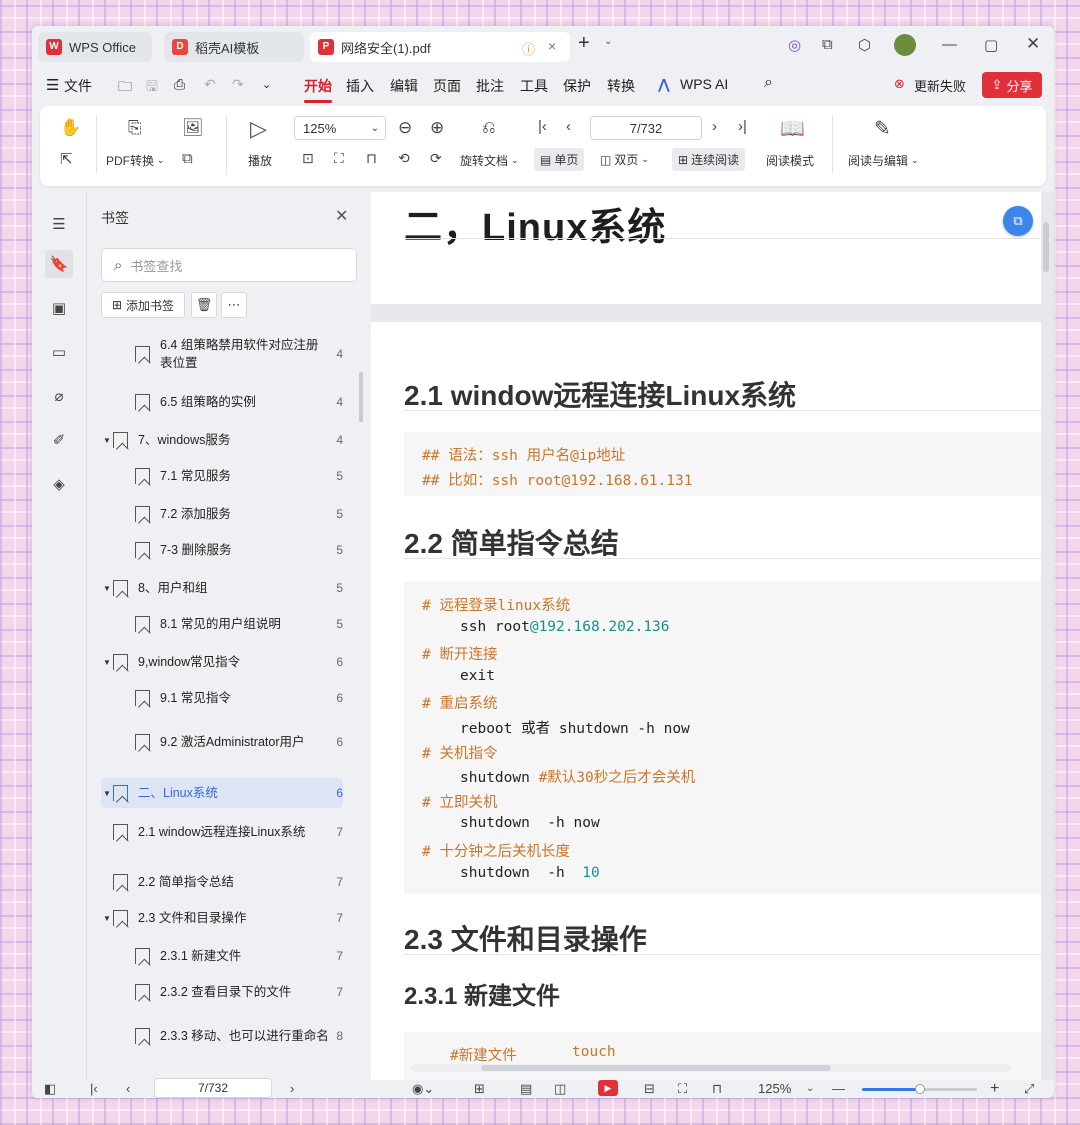  What do you see at coordinates (405, 128) in the screenshot?
I see `zoom-out-icon: ⊖` at bounding box center [405, 128].